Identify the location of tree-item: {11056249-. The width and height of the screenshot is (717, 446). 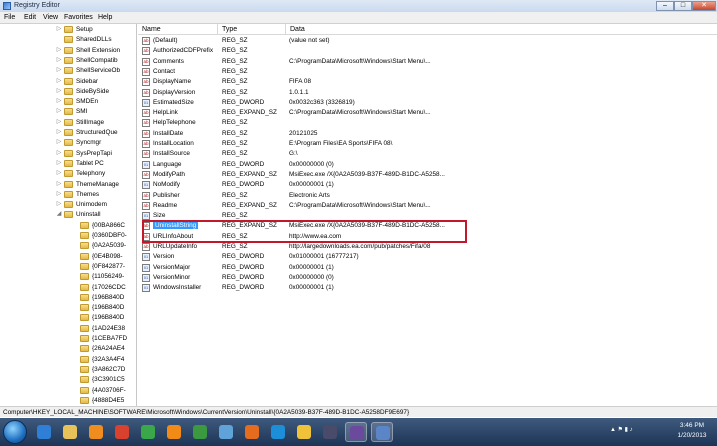
(68, 277).